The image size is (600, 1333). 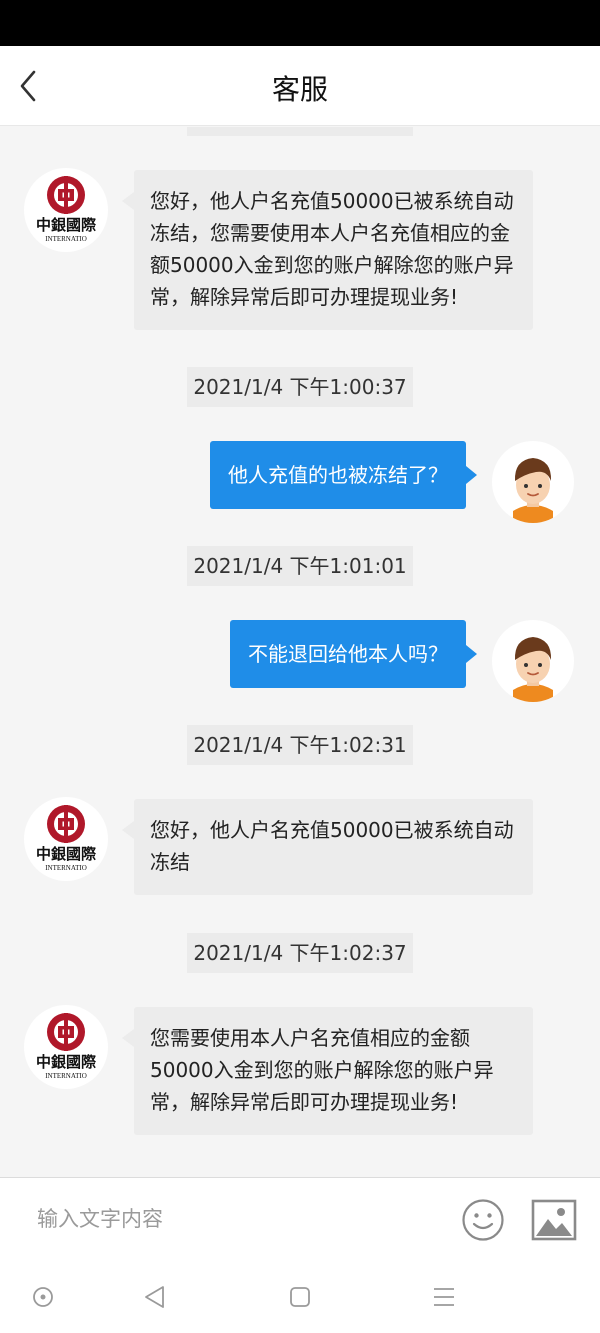 I want to click on menu-lines-icon, so click(x=444, y=1297).